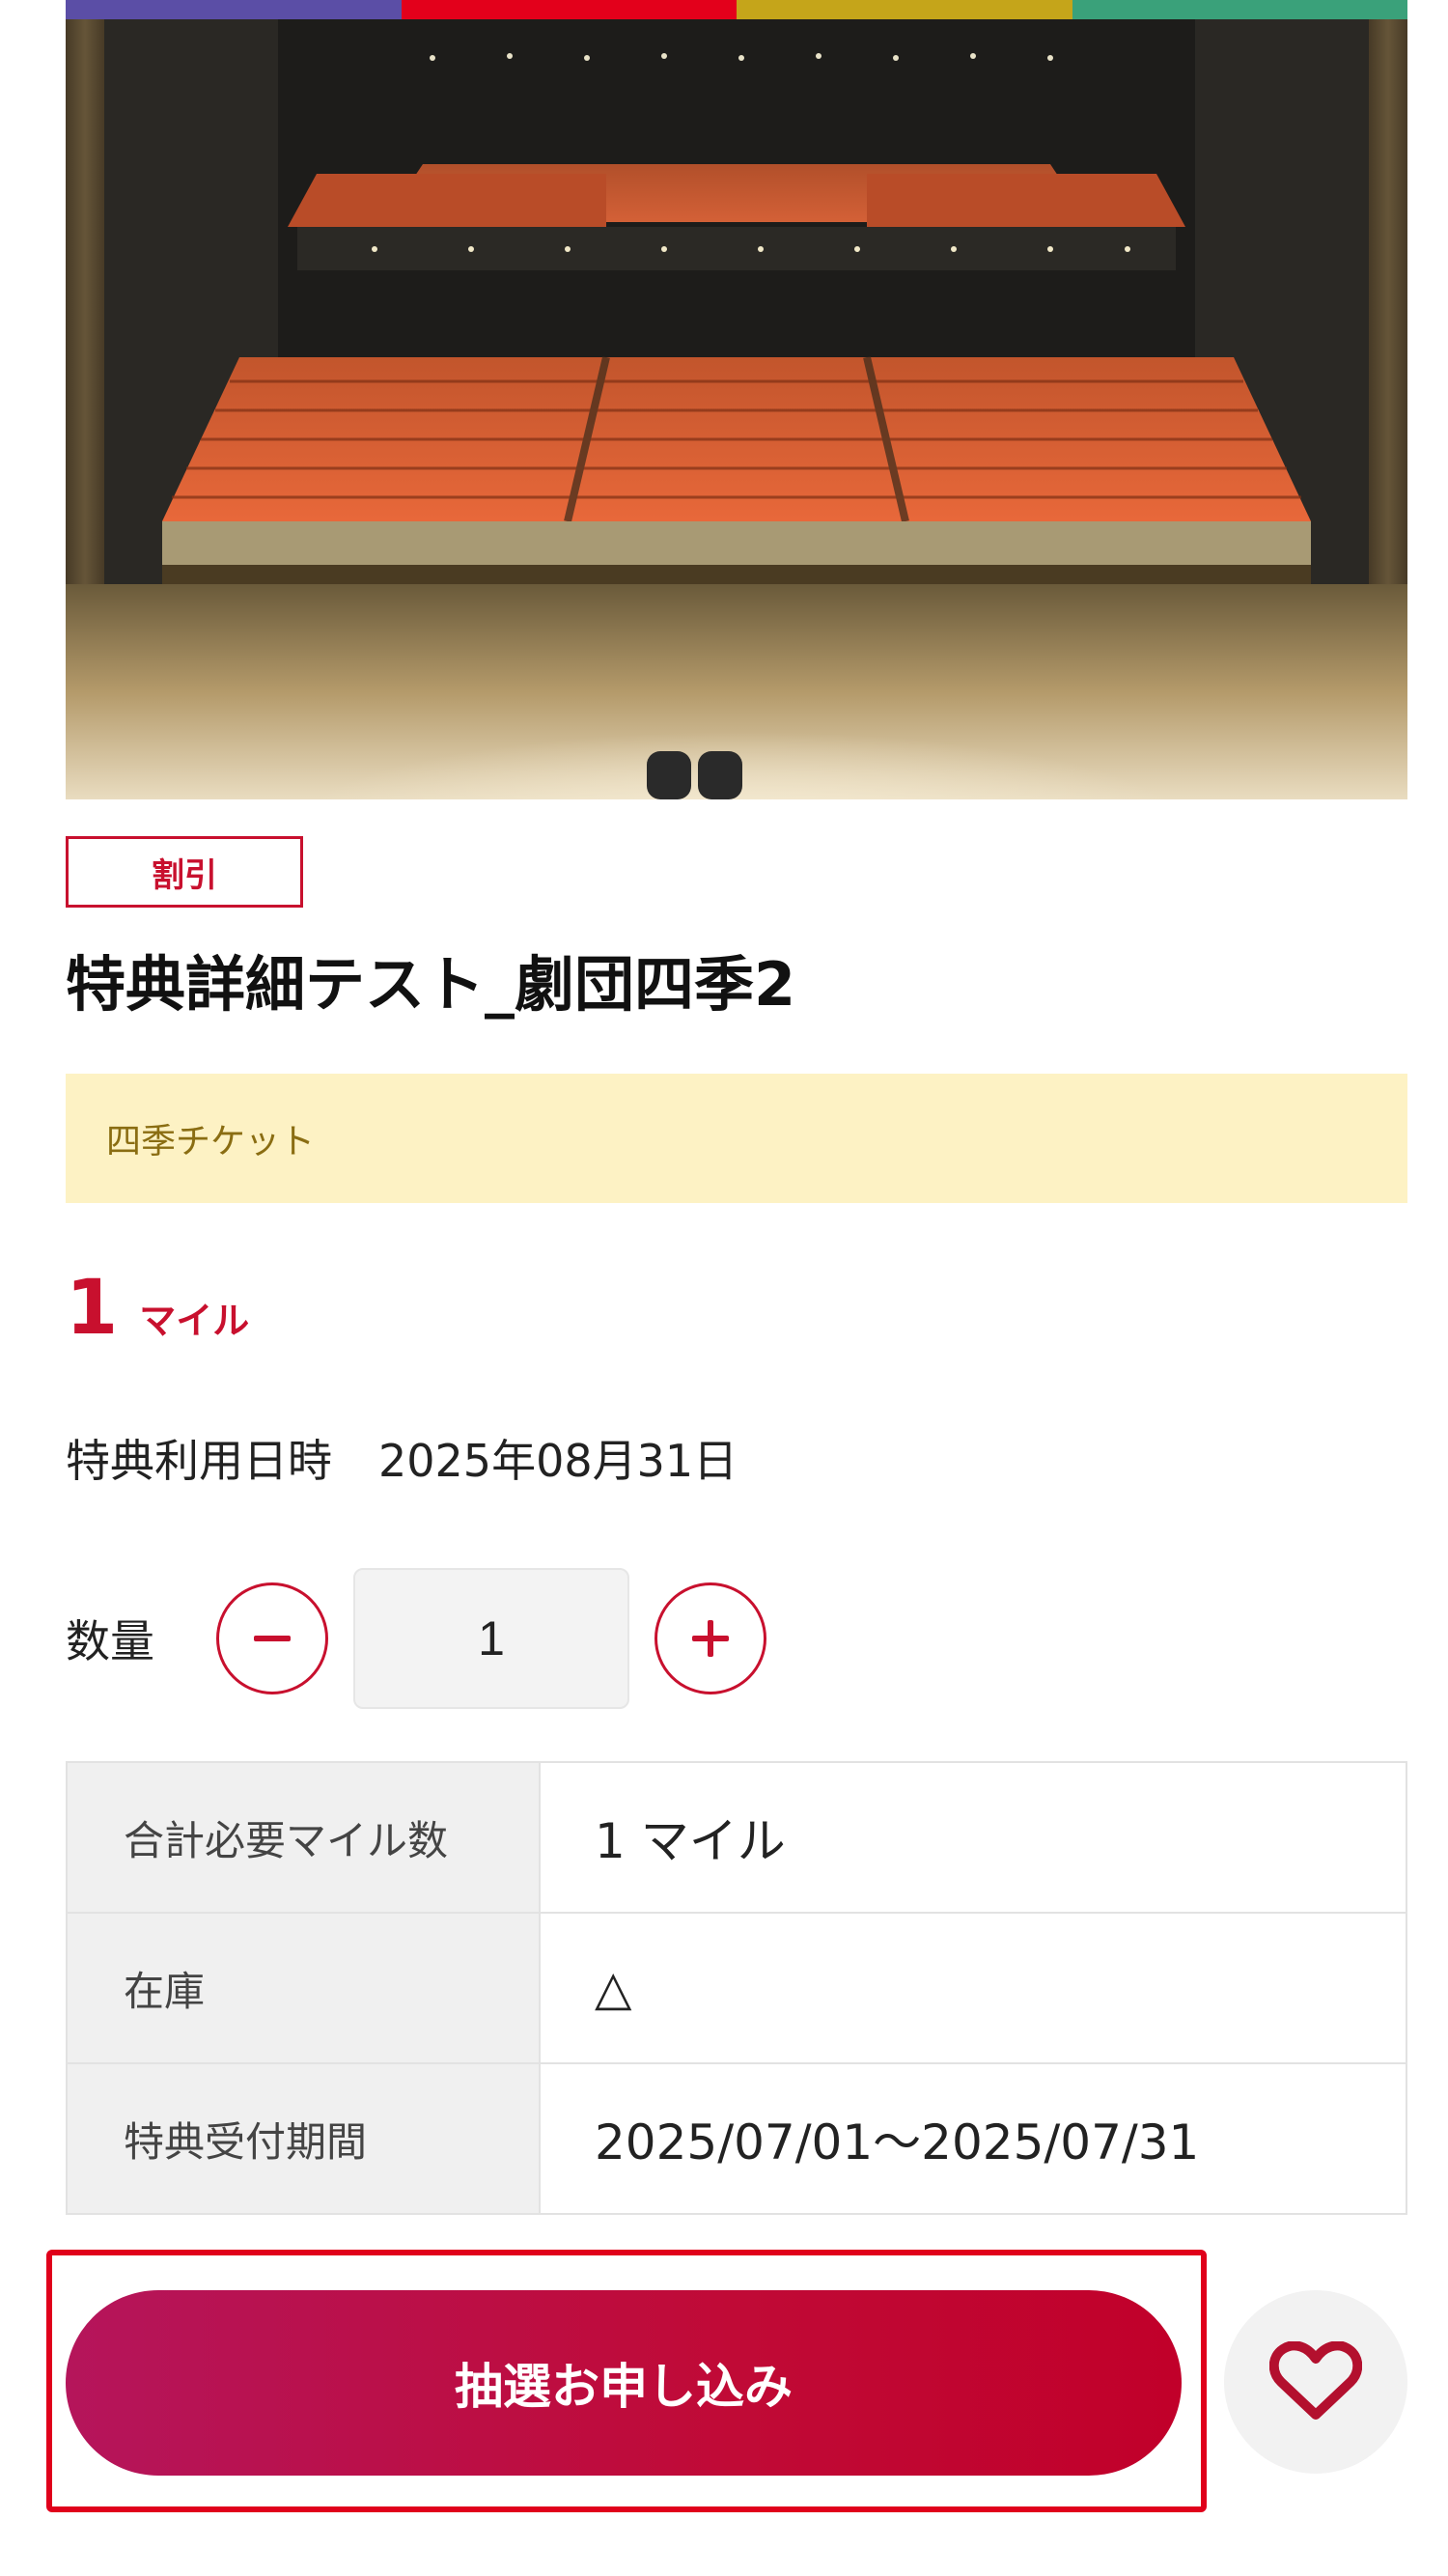 This screenshot has height=2576, width=1448. I want to click on quantity-stepper: 数量, so click(416, 1639).